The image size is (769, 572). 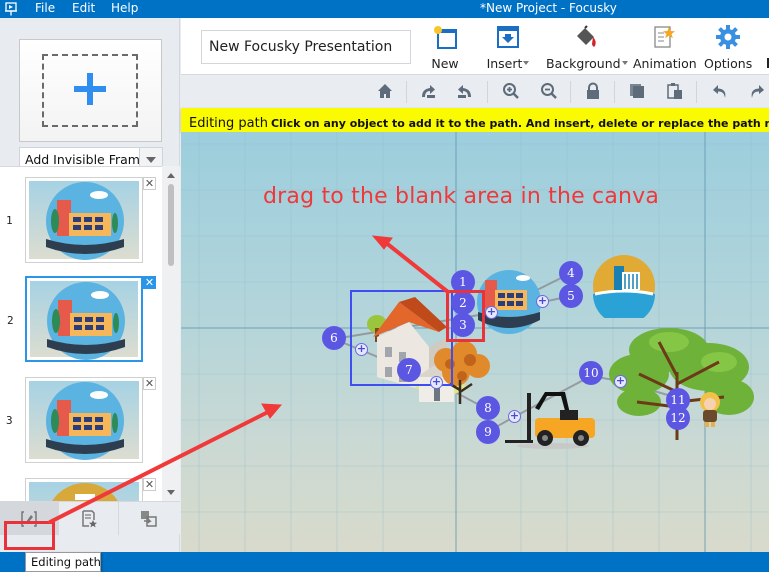 I want to click on home-icon, so click(x=385, y=91).